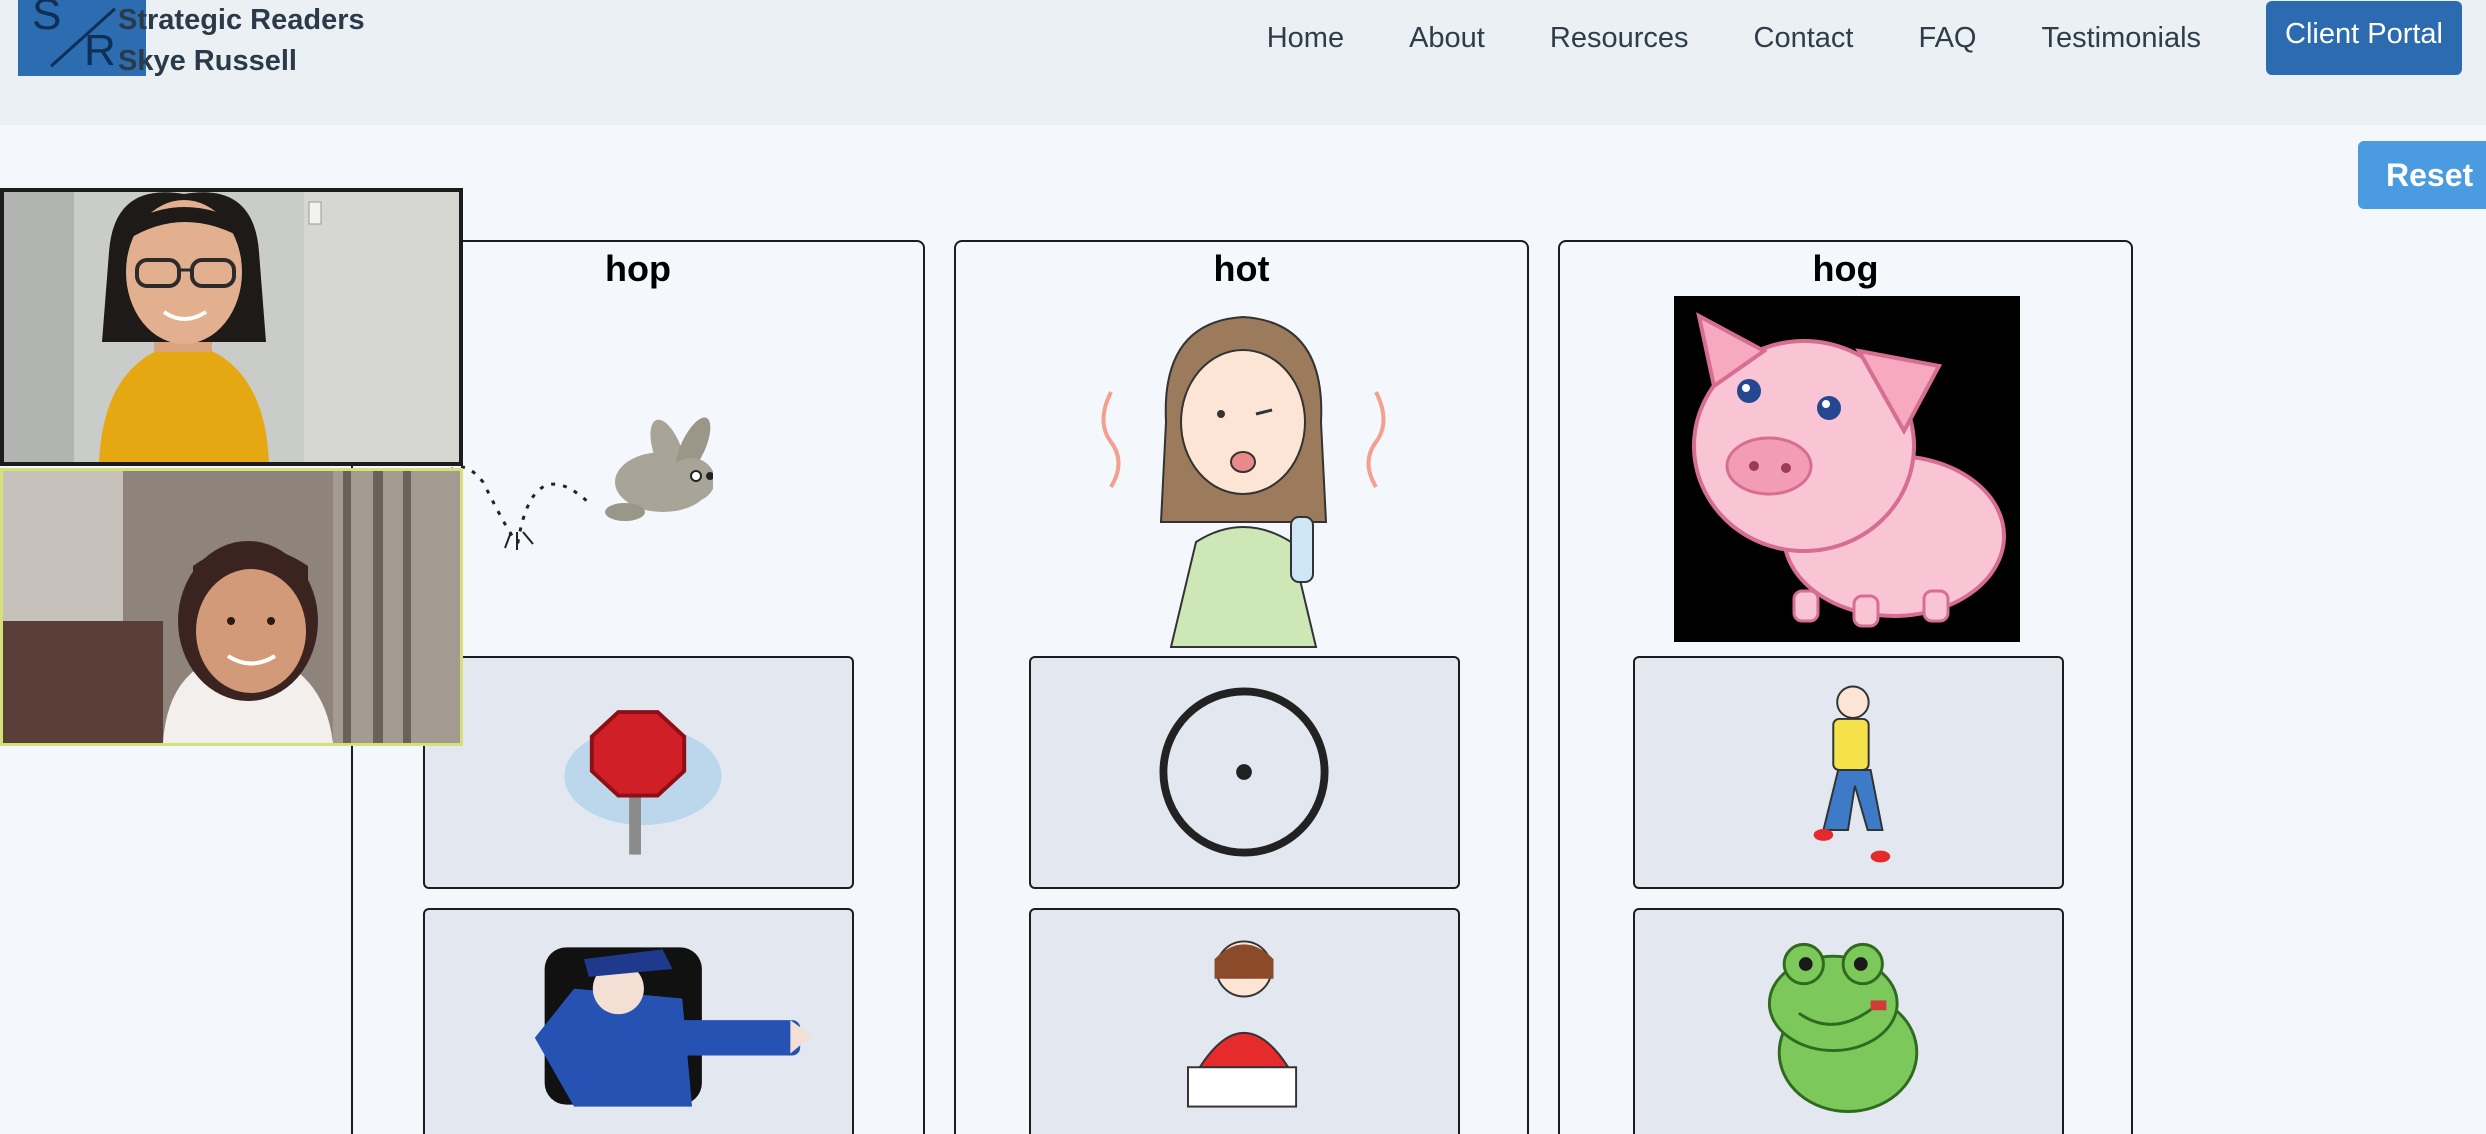 This screenshot has width=2486, height=1134. I want to click on brand-owner: Skye Russell, so click(207, 61).